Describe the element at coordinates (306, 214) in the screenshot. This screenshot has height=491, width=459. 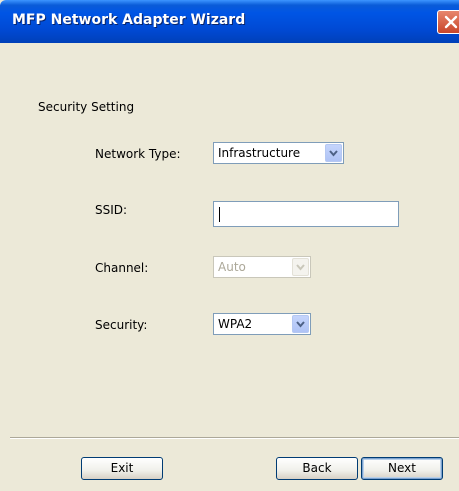
I see `ssid-input` at that location.